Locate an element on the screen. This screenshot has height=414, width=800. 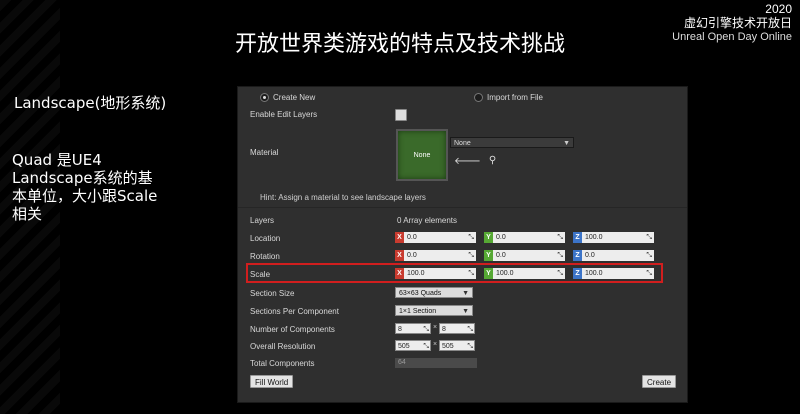
event-name-cn: 虚幻引擎技术开放日 is located at coordinates (737, 23).